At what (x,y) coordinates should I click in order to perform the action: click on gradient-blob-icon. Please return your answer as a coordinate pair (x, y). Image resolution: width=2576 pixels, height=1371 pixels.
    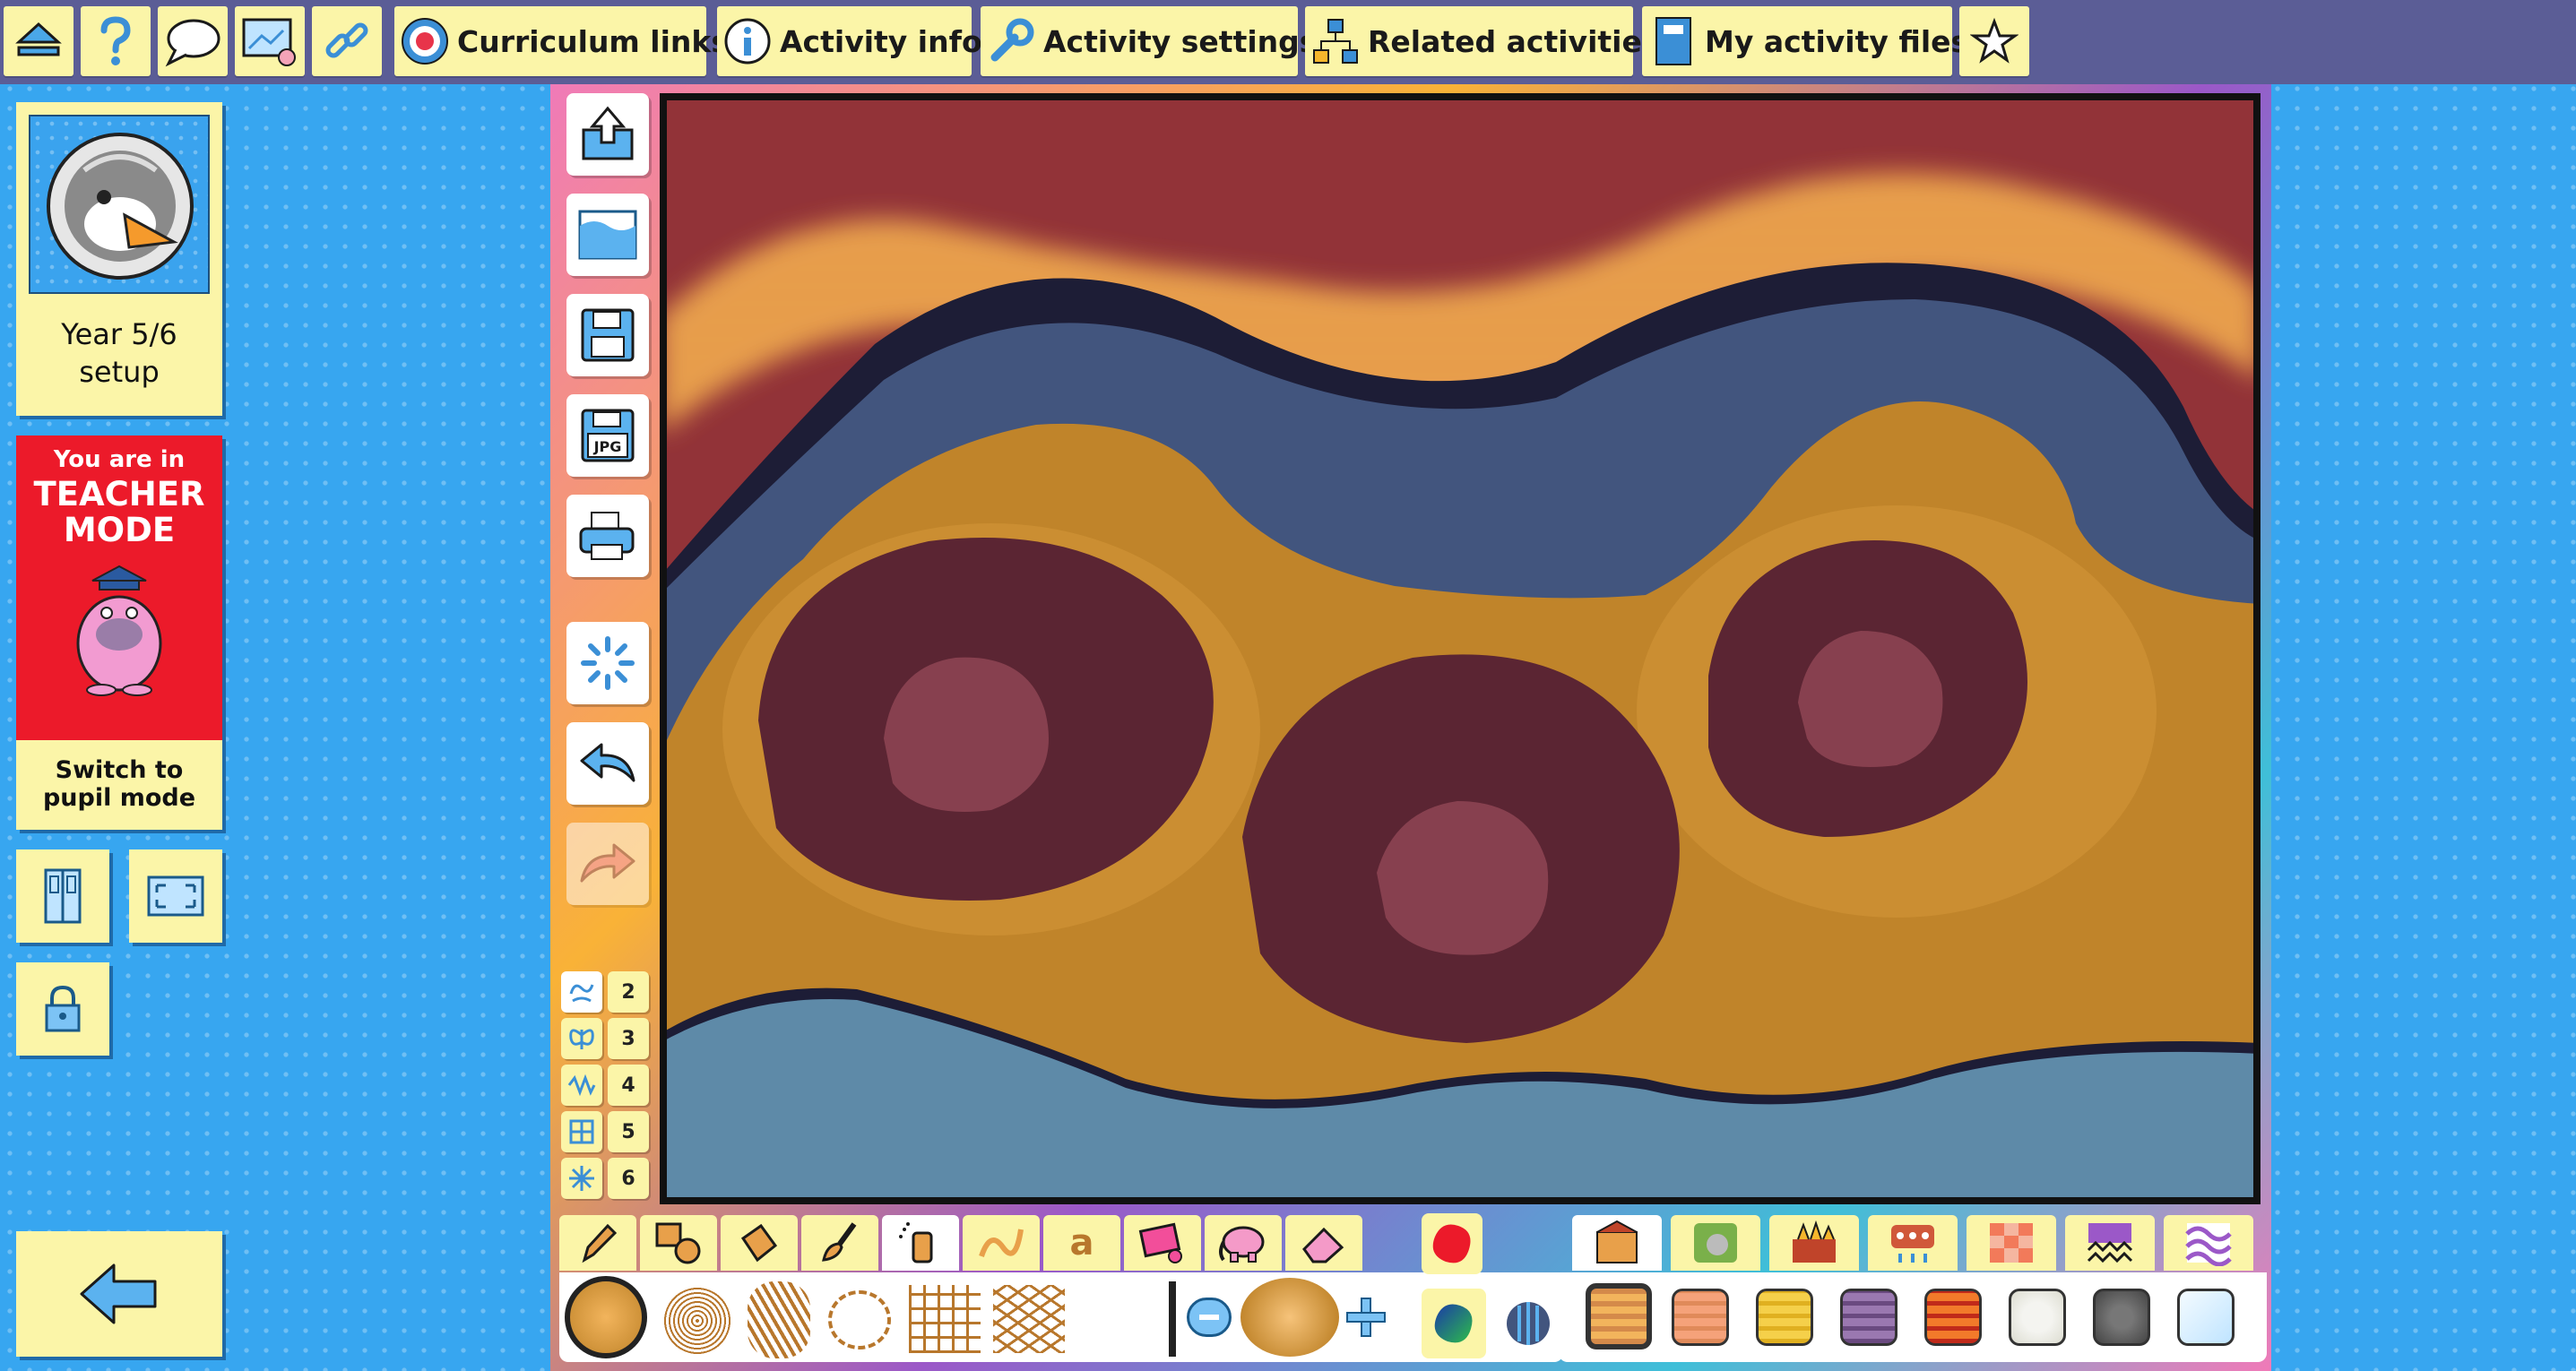
    Looking at the image, I should click on (1453, 1323).